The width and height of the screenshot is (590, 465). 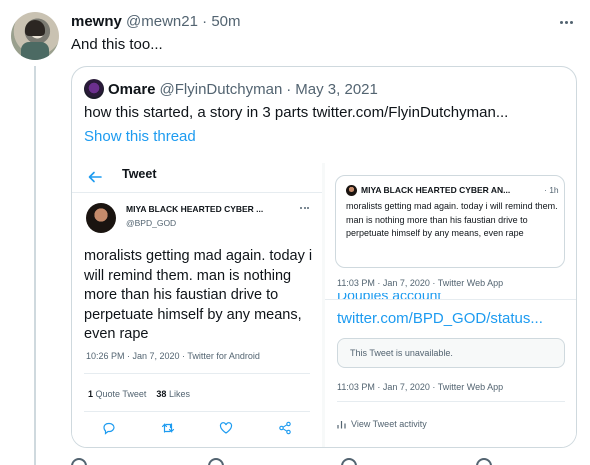 I want to click on likes-label: Likes, so click(x=179, y=394).